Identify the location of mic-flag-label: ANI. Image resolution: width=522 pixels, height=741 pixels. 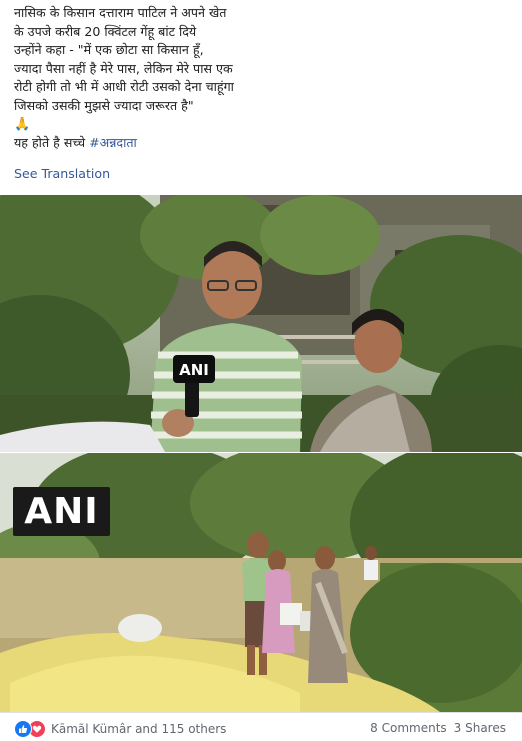
(194, 370).